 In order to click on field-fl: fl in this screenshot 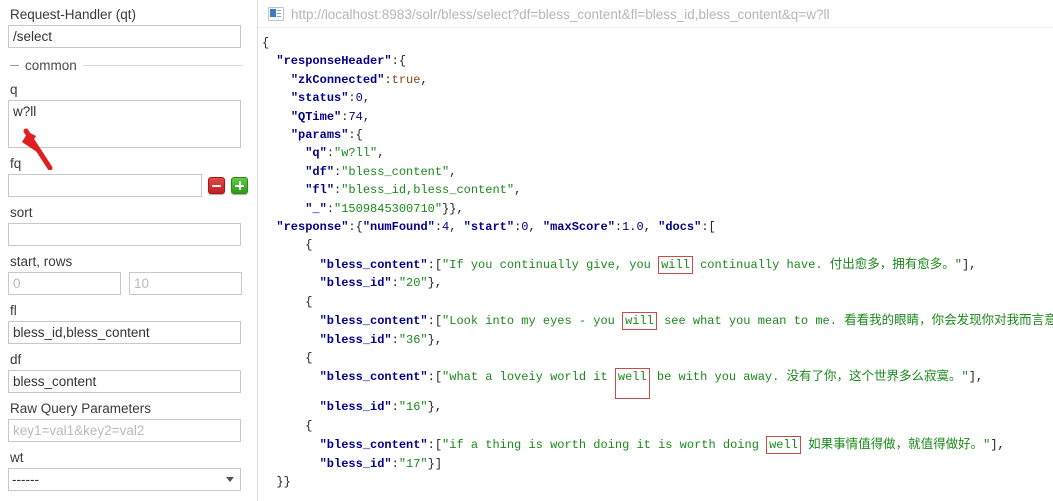, I will do `click(128, 323)`.